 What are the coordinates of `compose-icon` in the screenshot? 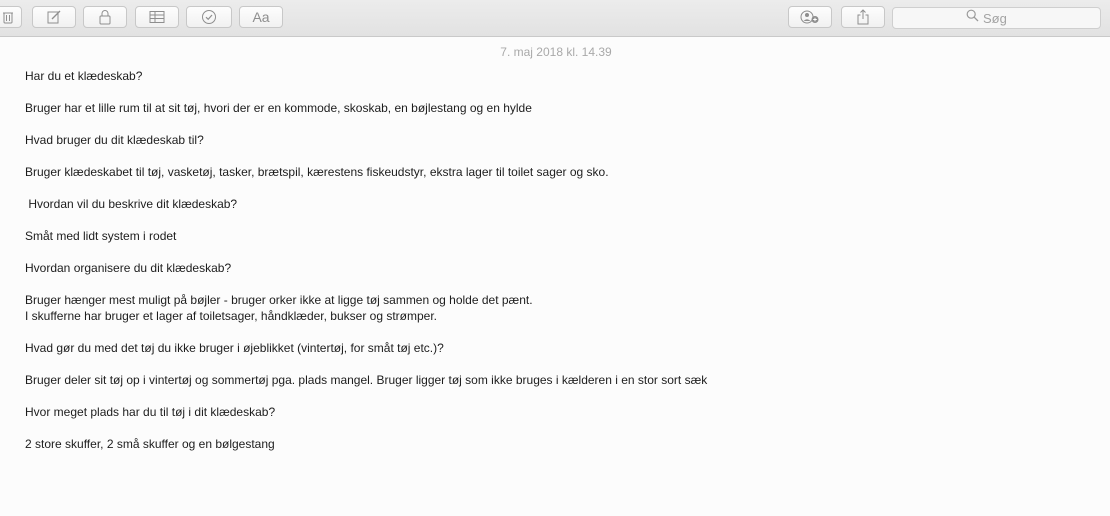 It's located at (54, 17).